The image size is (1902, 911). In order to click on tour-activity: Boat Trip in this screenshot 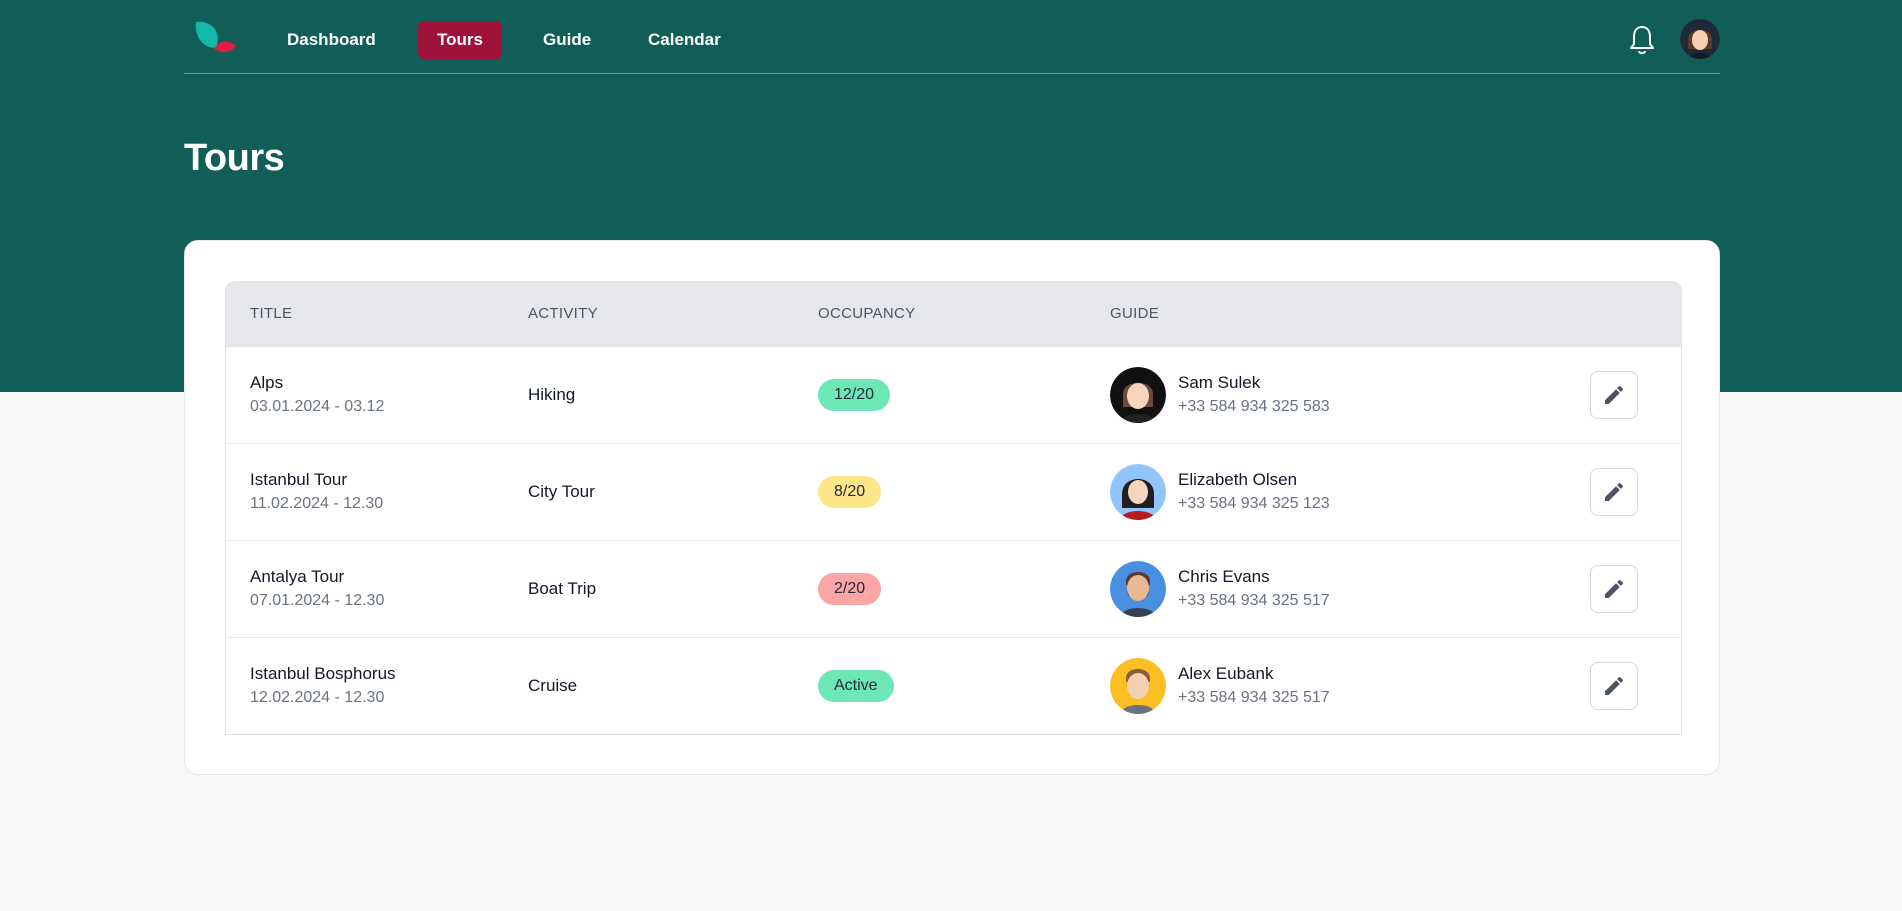, I will do `click(562, 588)`.